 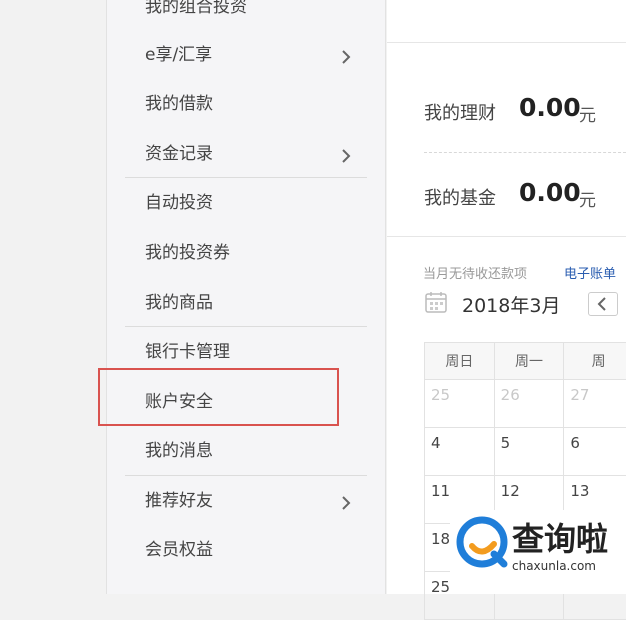 I want to click on sidebar-item-products: 我的商品, so click(x=179, y=303).